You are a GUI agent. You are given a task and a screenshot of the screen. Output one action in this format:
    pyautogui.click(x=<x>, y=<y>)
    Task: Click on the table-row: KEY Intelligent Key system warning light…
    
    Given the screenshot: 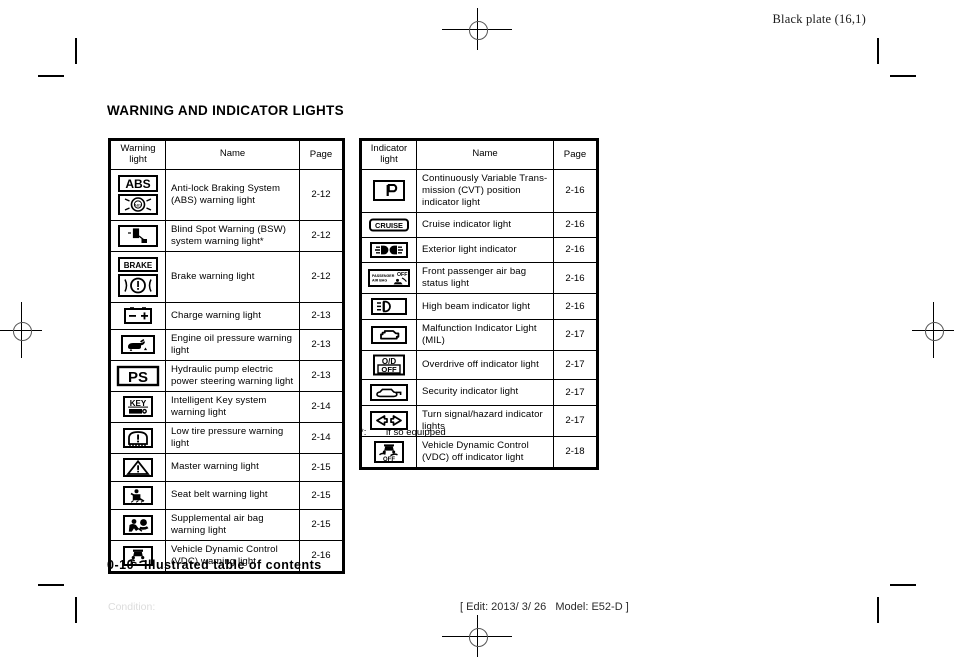 What is the action you would take?
    pyautogui.click(x=226, y=406)
    